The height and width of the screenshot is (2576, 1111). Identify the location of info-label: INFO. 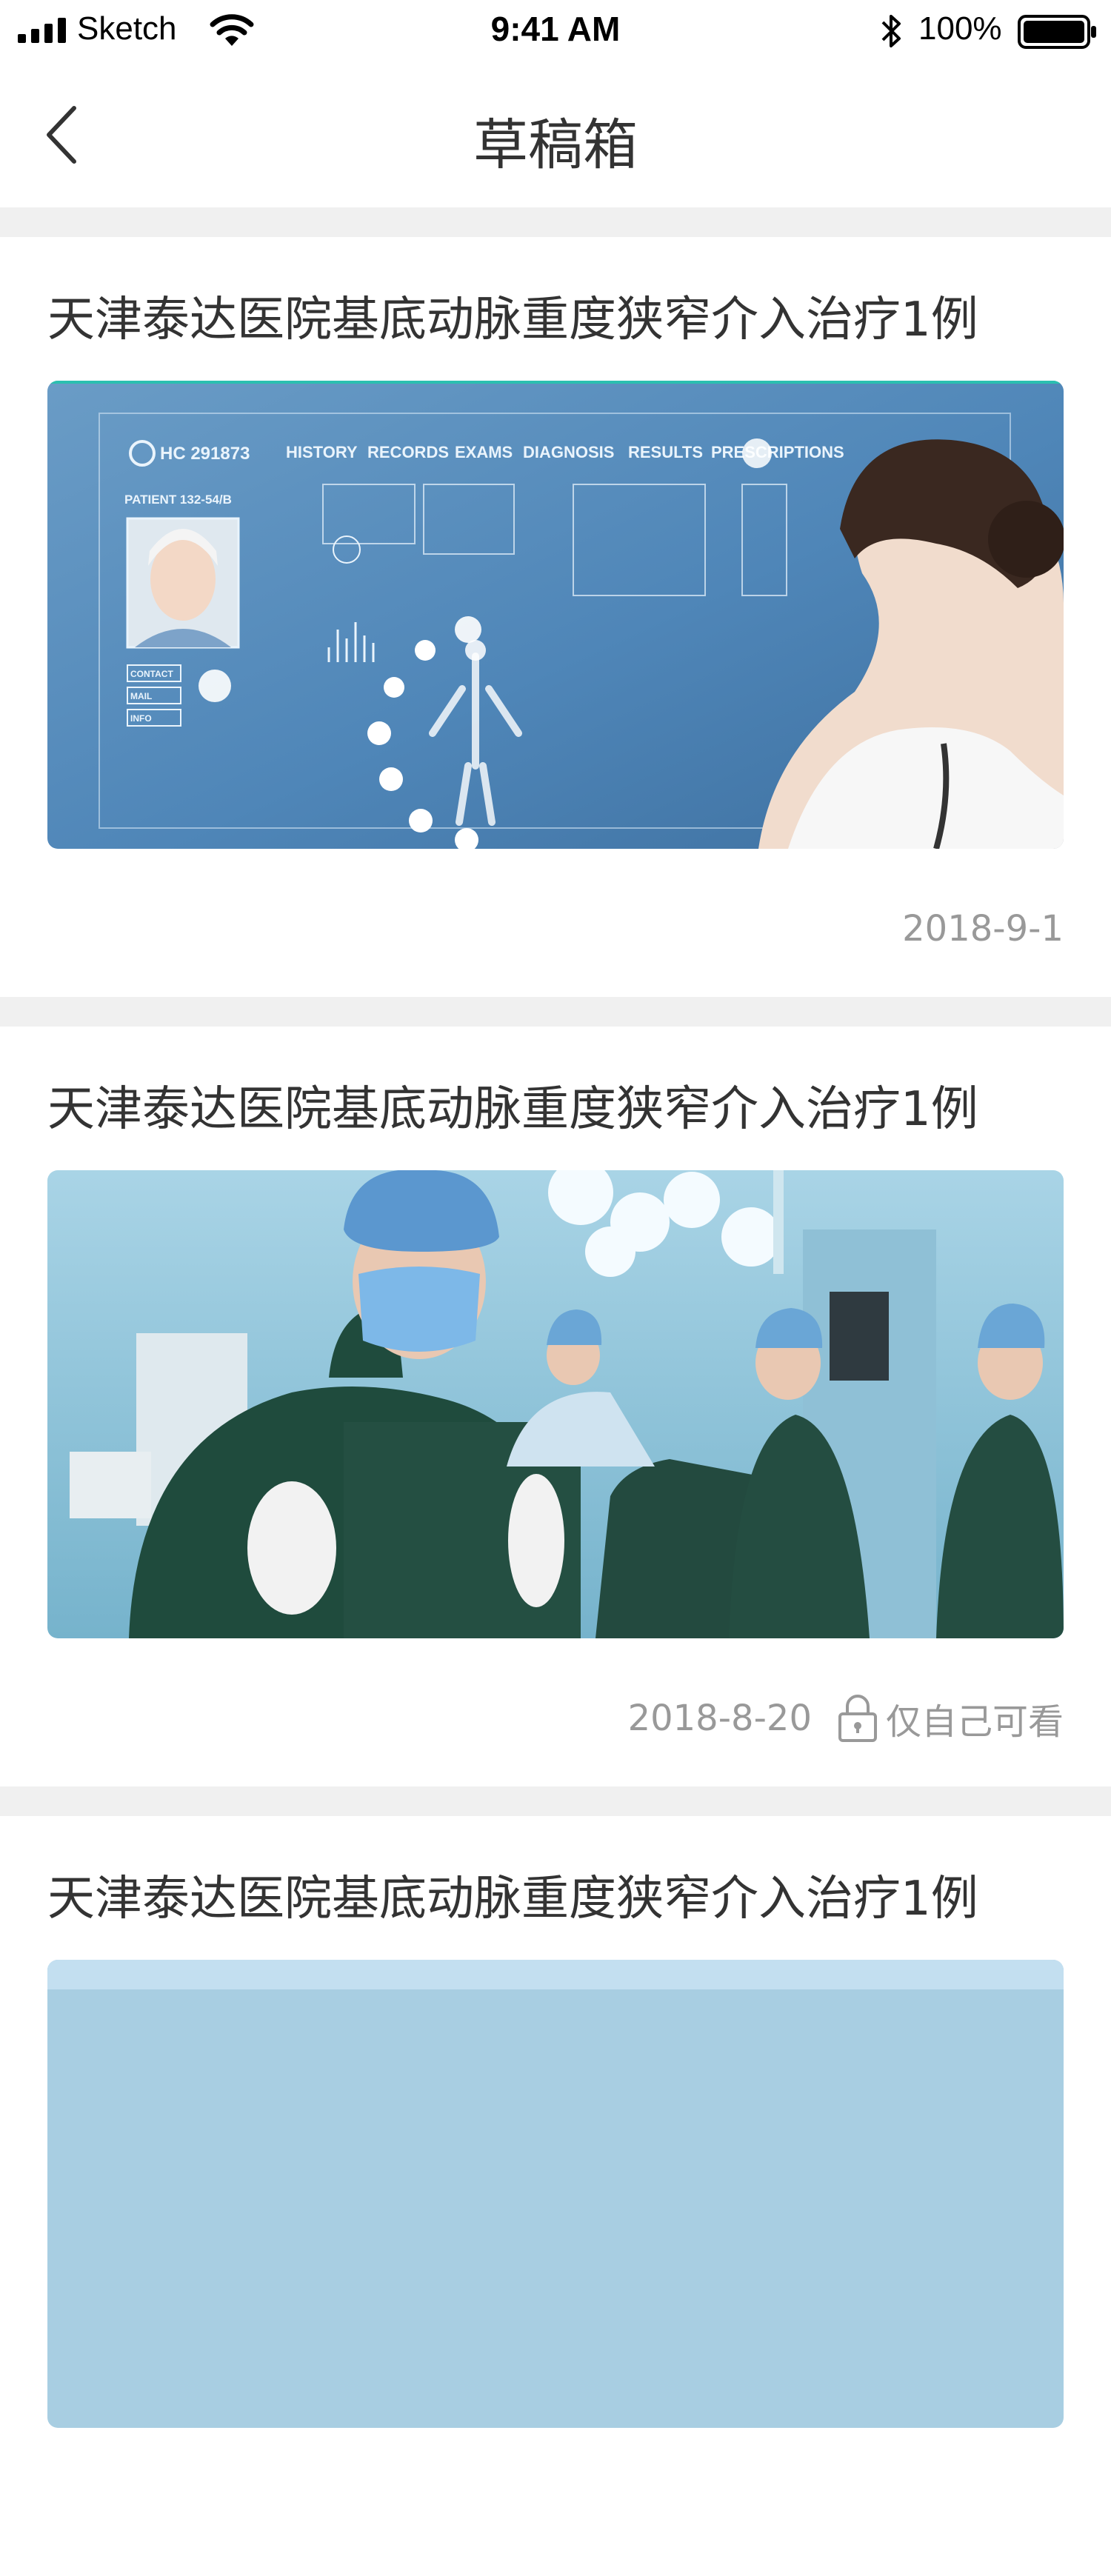
(141, 718).